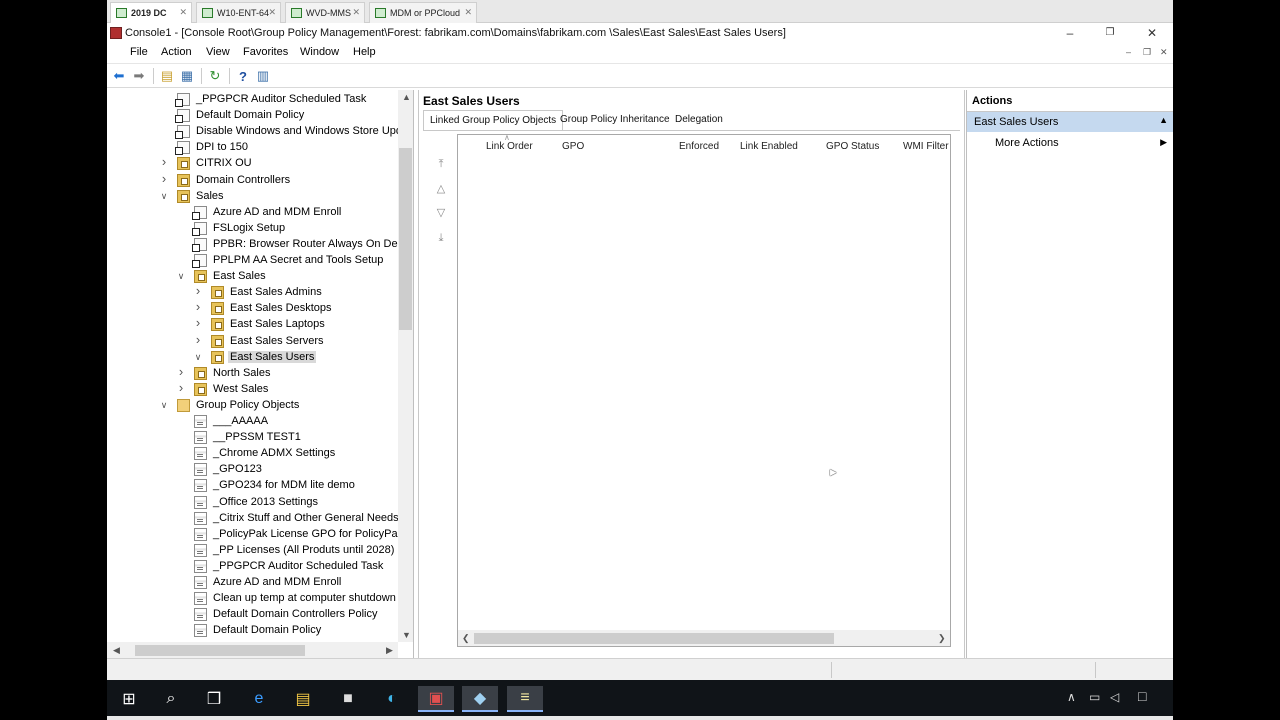 The image size is (1280, 720). Describe the element at coordinates (325, 12) in the screenshot. I see `vm-tab: WVD-MMS ✕` at that location.